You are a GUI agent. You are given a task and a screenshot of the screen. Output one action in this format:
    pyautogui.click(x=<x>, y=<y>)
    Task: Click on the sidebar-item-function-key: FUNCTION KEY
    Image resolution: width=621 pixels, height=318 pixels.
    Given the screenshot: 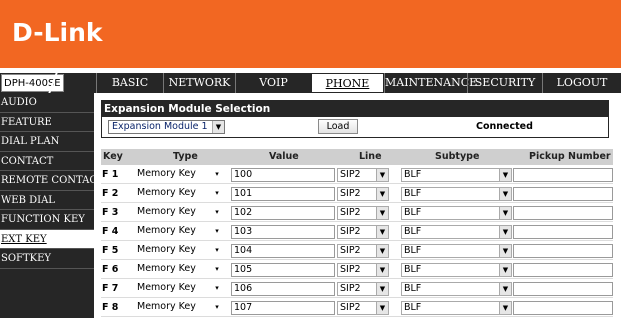 What is the action you would take?
    pyautogui.click(x=47, y=220)
    